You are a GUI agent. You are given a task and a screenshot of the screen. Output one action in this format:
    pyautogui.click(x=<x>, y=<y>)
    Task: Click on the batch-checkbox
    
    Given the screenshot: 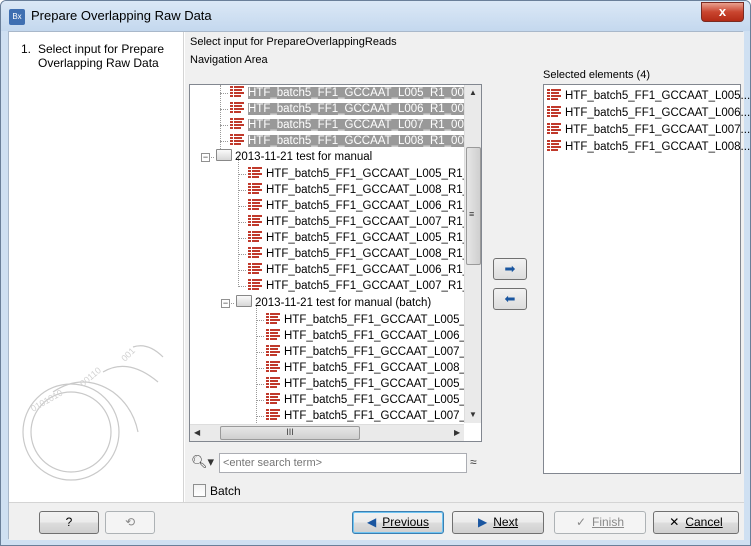 What is the action you would take?
    pyautogui.click(x=199, y=490)
    